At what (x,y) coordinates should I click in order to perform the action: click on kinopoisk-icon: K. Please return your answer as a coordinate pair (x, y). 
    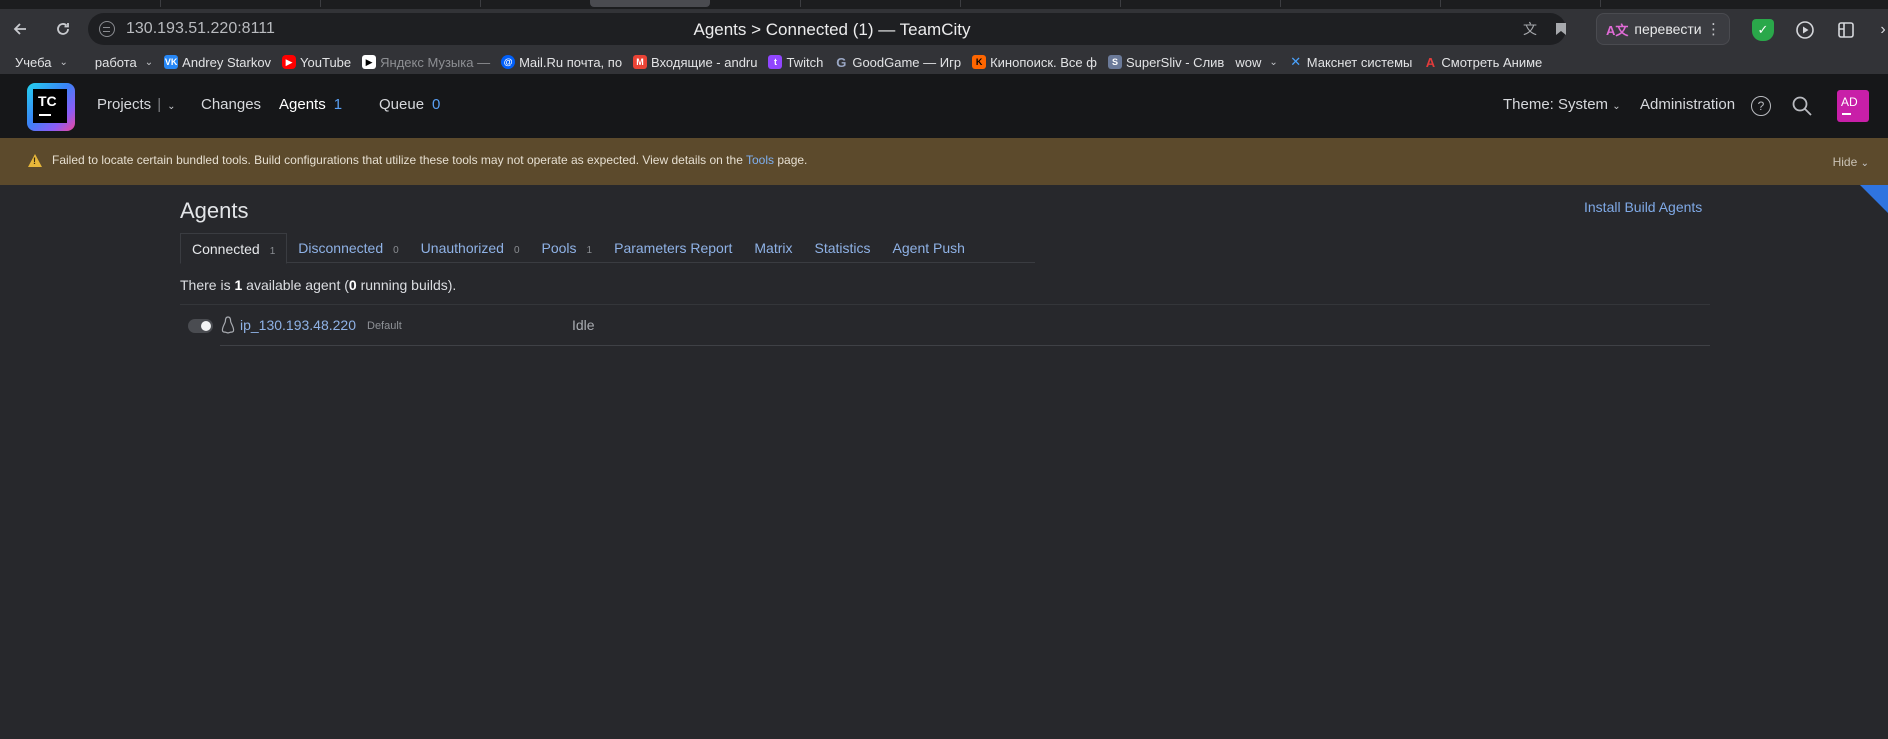
    Looking at the image, I should click on (979, 62).